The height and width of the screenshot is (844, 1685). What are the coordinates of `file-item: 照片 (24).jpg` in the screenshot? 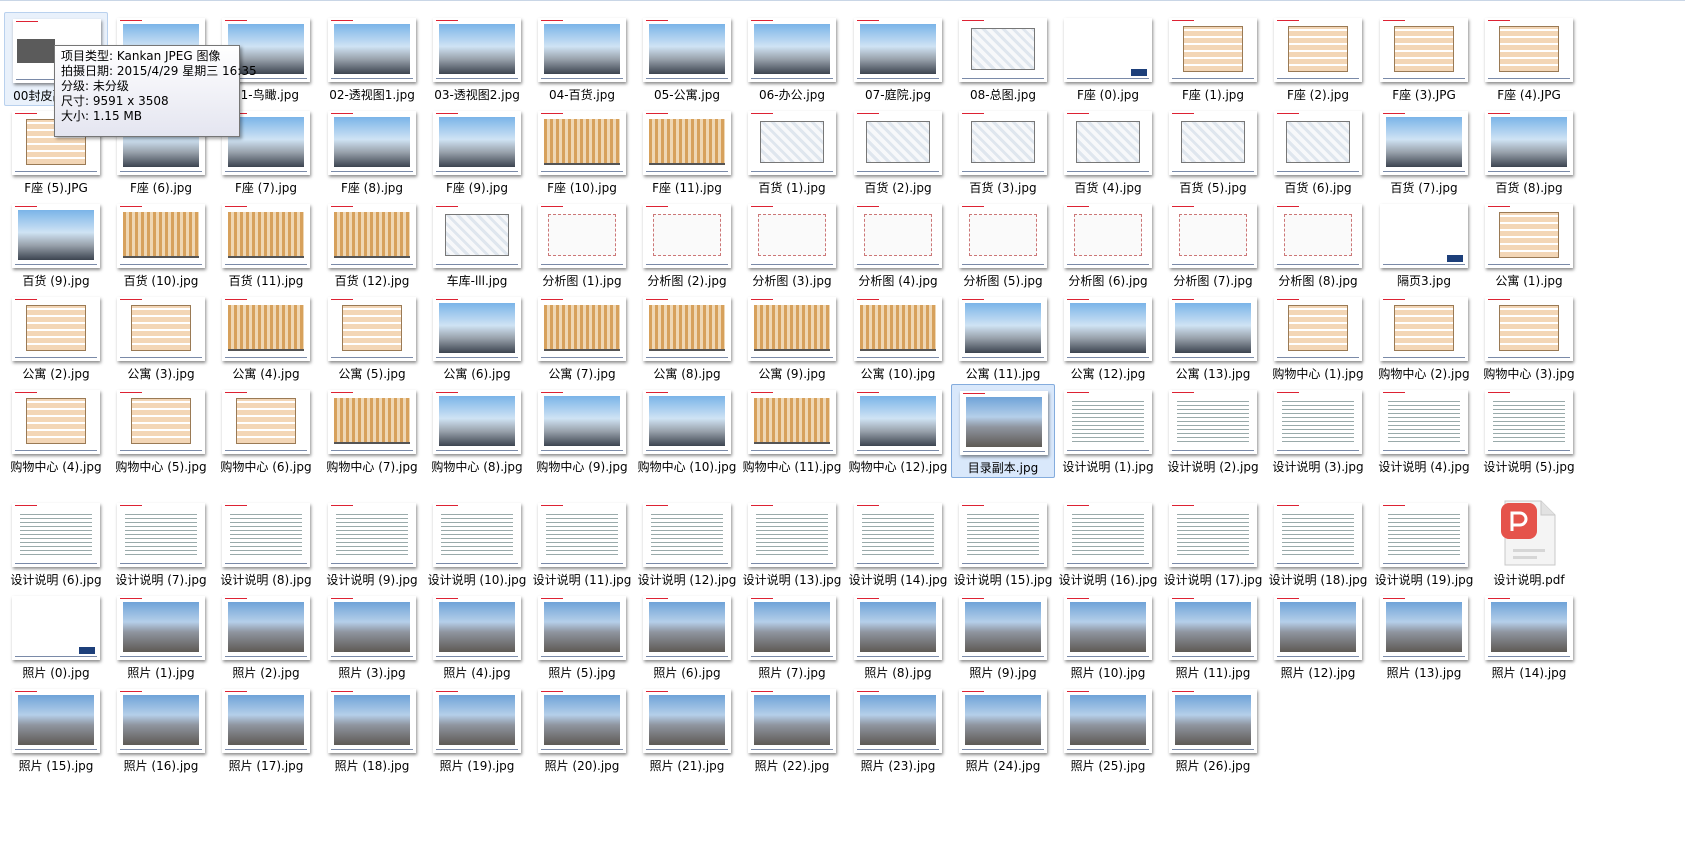 It's located at (1003, 730).